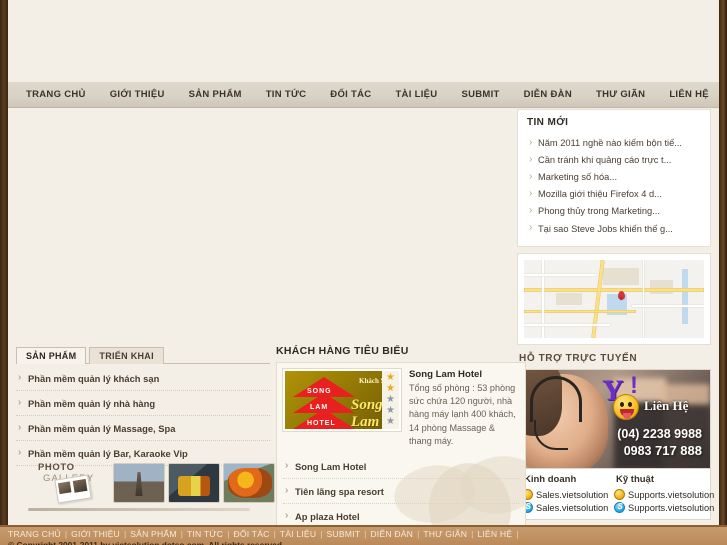 This screenshot has width=727, height=545. I want to click on support-contact-0-1: Sales.vietsolution, so click(568, 507).